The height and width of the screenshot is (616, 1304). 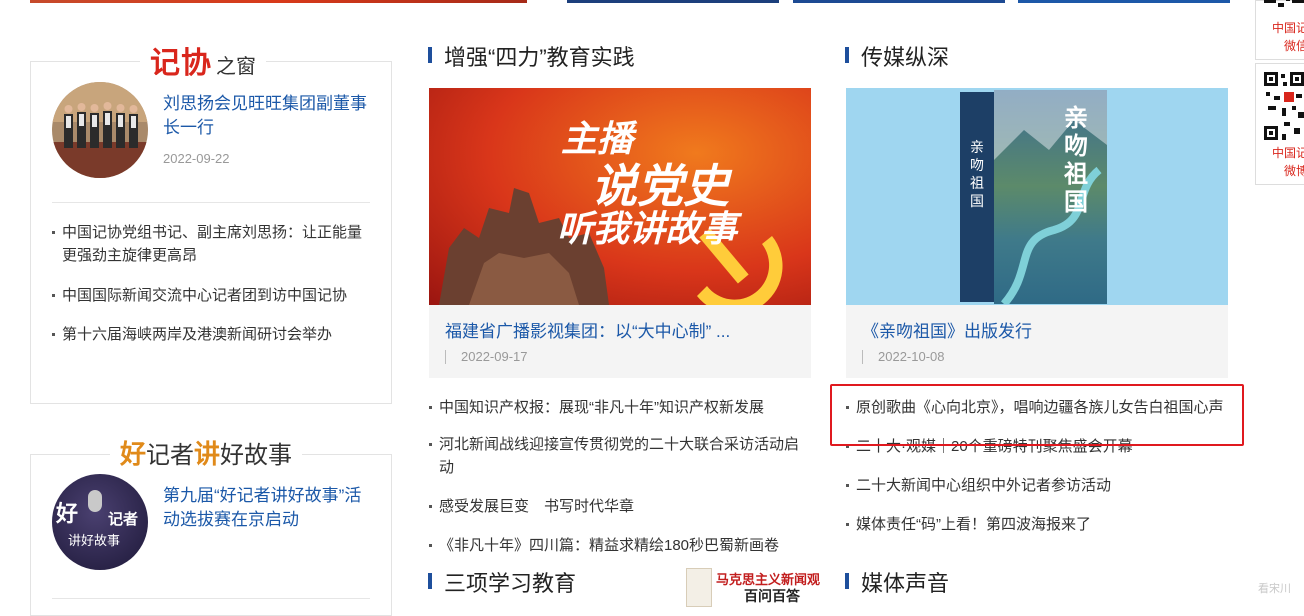 What do you see at coordinates (753, 586) in the screenshot?
I see `marxist-journalism-book-banner: 马克思主义新闻观 百问百答` at bounding box center [753, 586].